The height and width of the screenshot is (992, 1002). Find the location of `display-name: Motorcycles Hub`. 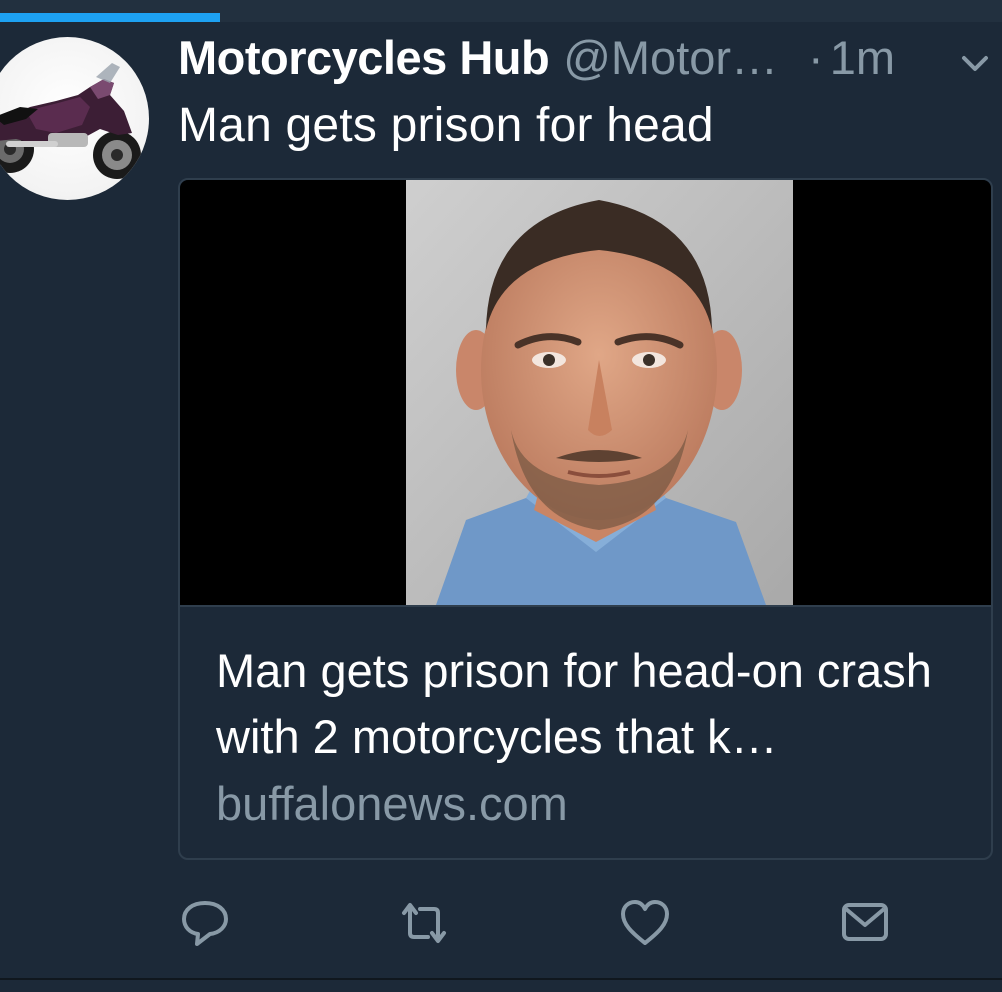

display-name: Motorcycles Hub is located at coordinates (364, 57).